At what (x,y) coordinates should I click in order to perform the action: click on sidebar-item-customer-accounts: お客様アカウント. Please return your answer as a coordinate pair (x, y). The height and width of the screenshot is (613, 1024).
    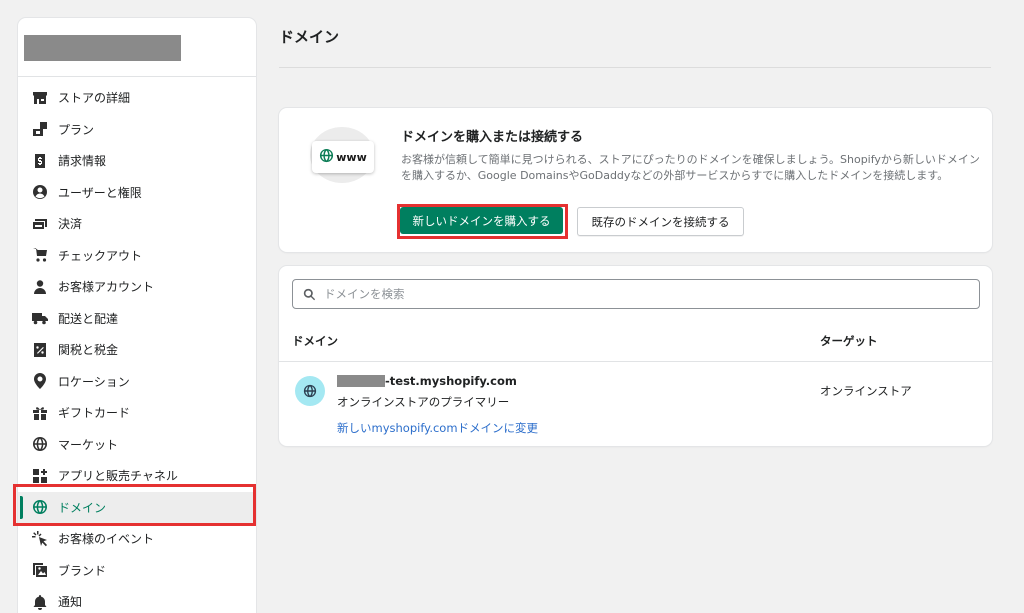
    Looking at the image, I should click on (137, 287).